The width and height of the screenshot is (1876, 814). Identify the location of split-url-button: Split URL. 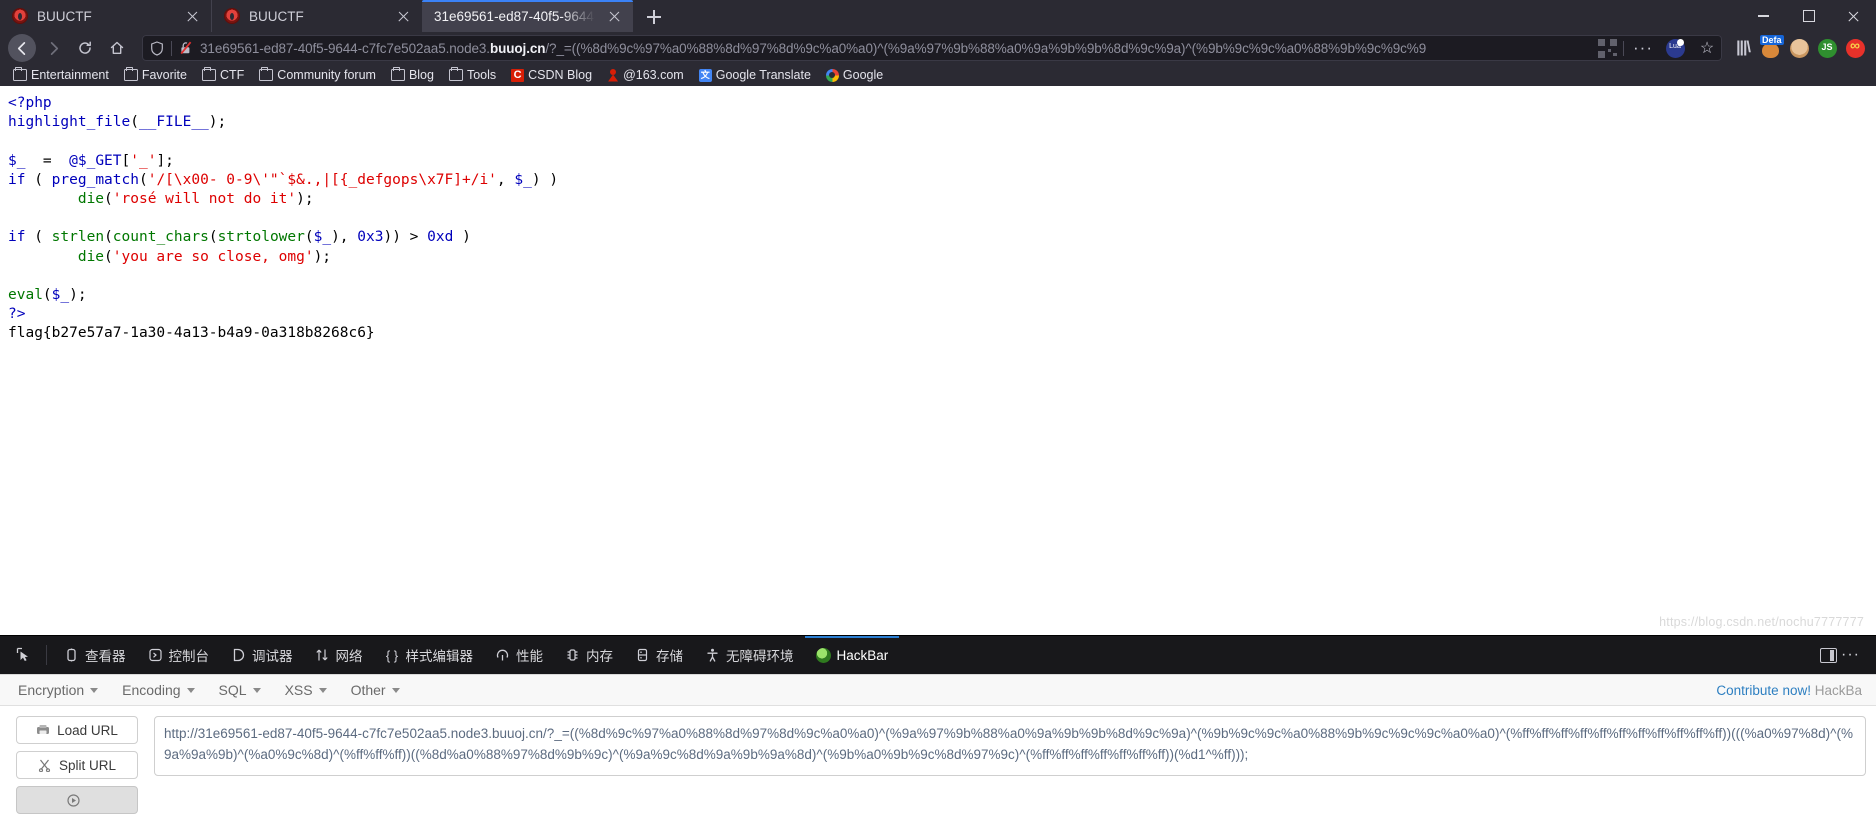
(77, 765).